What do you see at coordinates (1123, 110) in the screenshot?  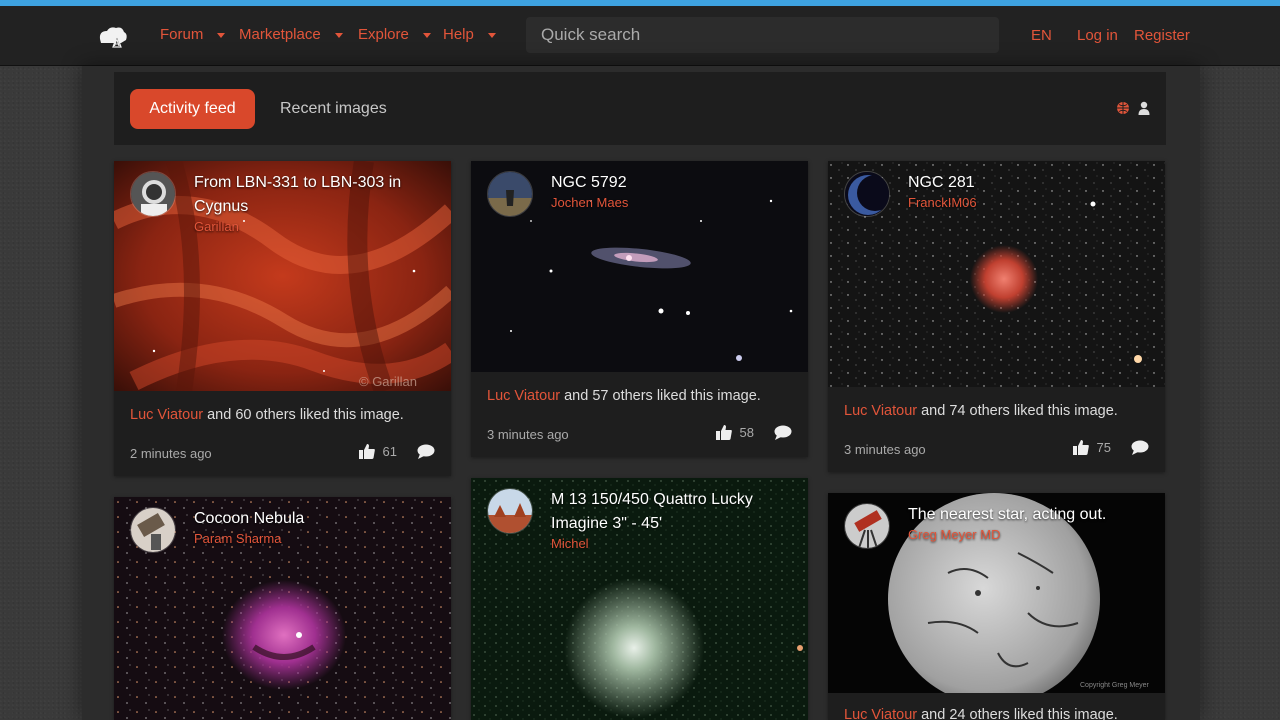 I see `globe-icon` at bounding box center [1123, 110].